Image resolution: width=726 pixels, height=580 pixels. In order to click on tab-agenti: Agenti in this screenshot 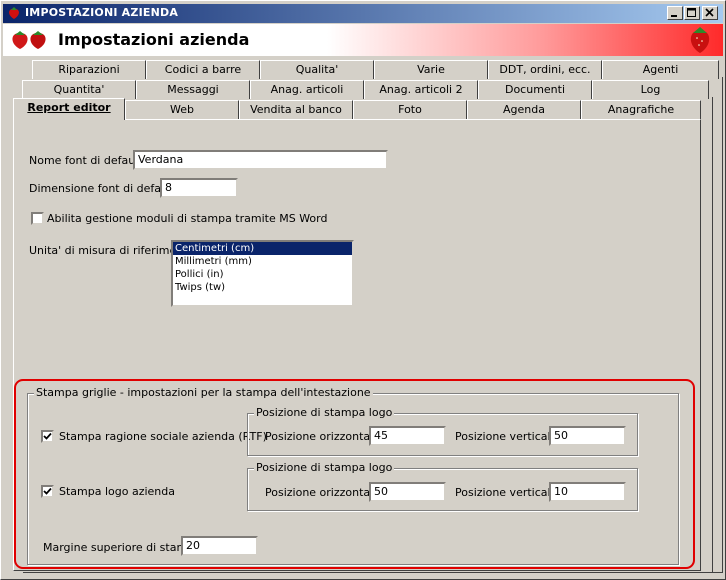, I will do `click(660, 69)`.